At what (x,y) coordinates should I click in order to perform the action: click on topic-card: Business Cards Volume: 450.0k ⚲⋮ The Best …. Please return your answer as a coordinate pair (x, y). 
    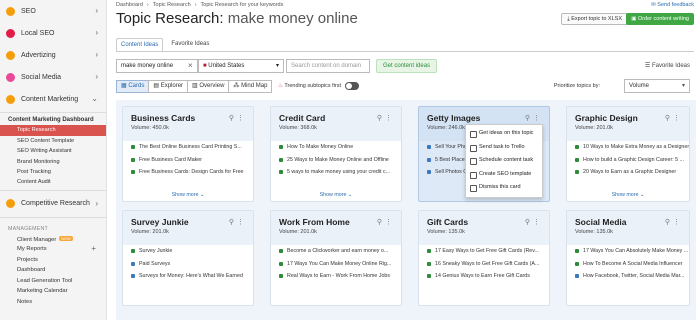
    Looking at the image, I should click on (188, 154).